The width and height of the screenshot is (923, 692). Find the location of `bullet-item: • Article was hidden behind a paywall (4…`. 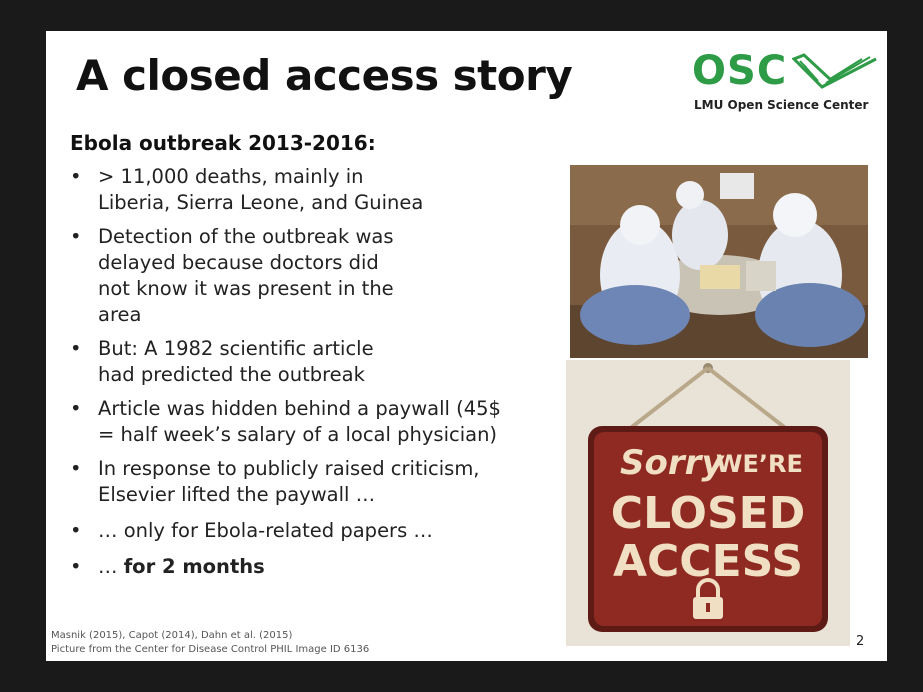

bullet-item: • Article was hidden behind a paywall (4… is located at coordinates (318, 422).